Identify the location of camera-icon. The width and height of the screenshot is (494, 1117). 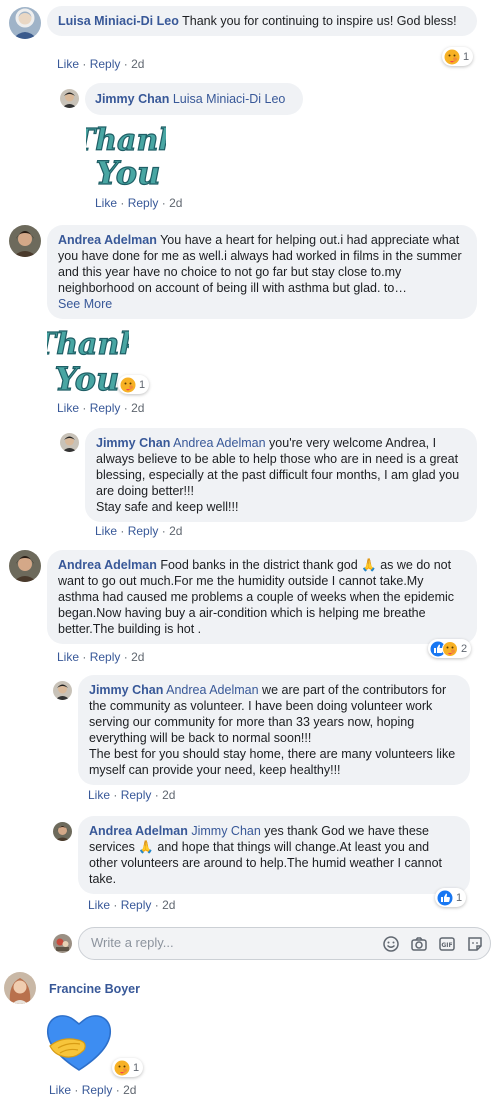
(419, 944).